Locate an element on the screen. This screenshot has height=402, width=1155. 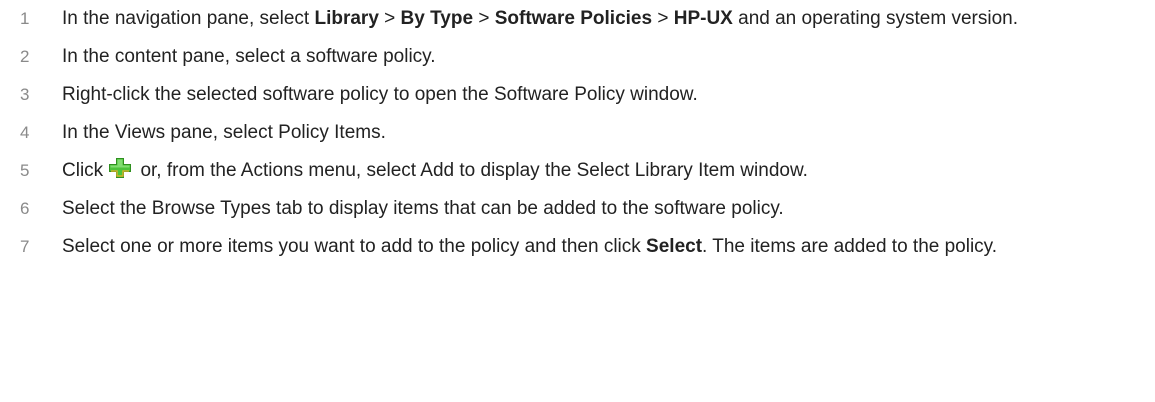
step-number: 6 is located at coordinates (25, 208).